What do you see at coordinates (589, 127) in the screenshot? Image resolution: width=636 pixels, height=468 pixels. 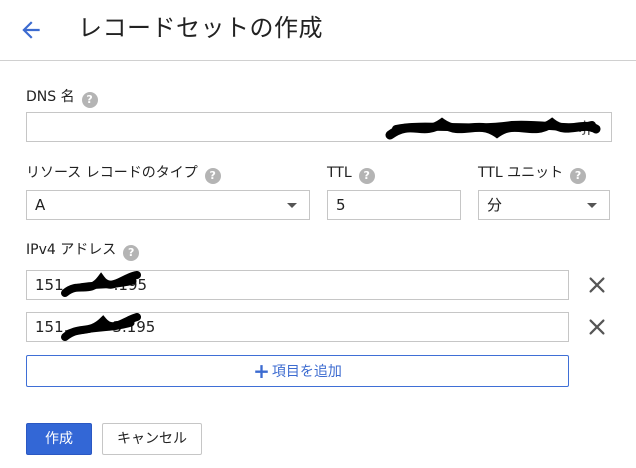 I see `dns-suffix: .jp.` at bounding box center [589, 127].